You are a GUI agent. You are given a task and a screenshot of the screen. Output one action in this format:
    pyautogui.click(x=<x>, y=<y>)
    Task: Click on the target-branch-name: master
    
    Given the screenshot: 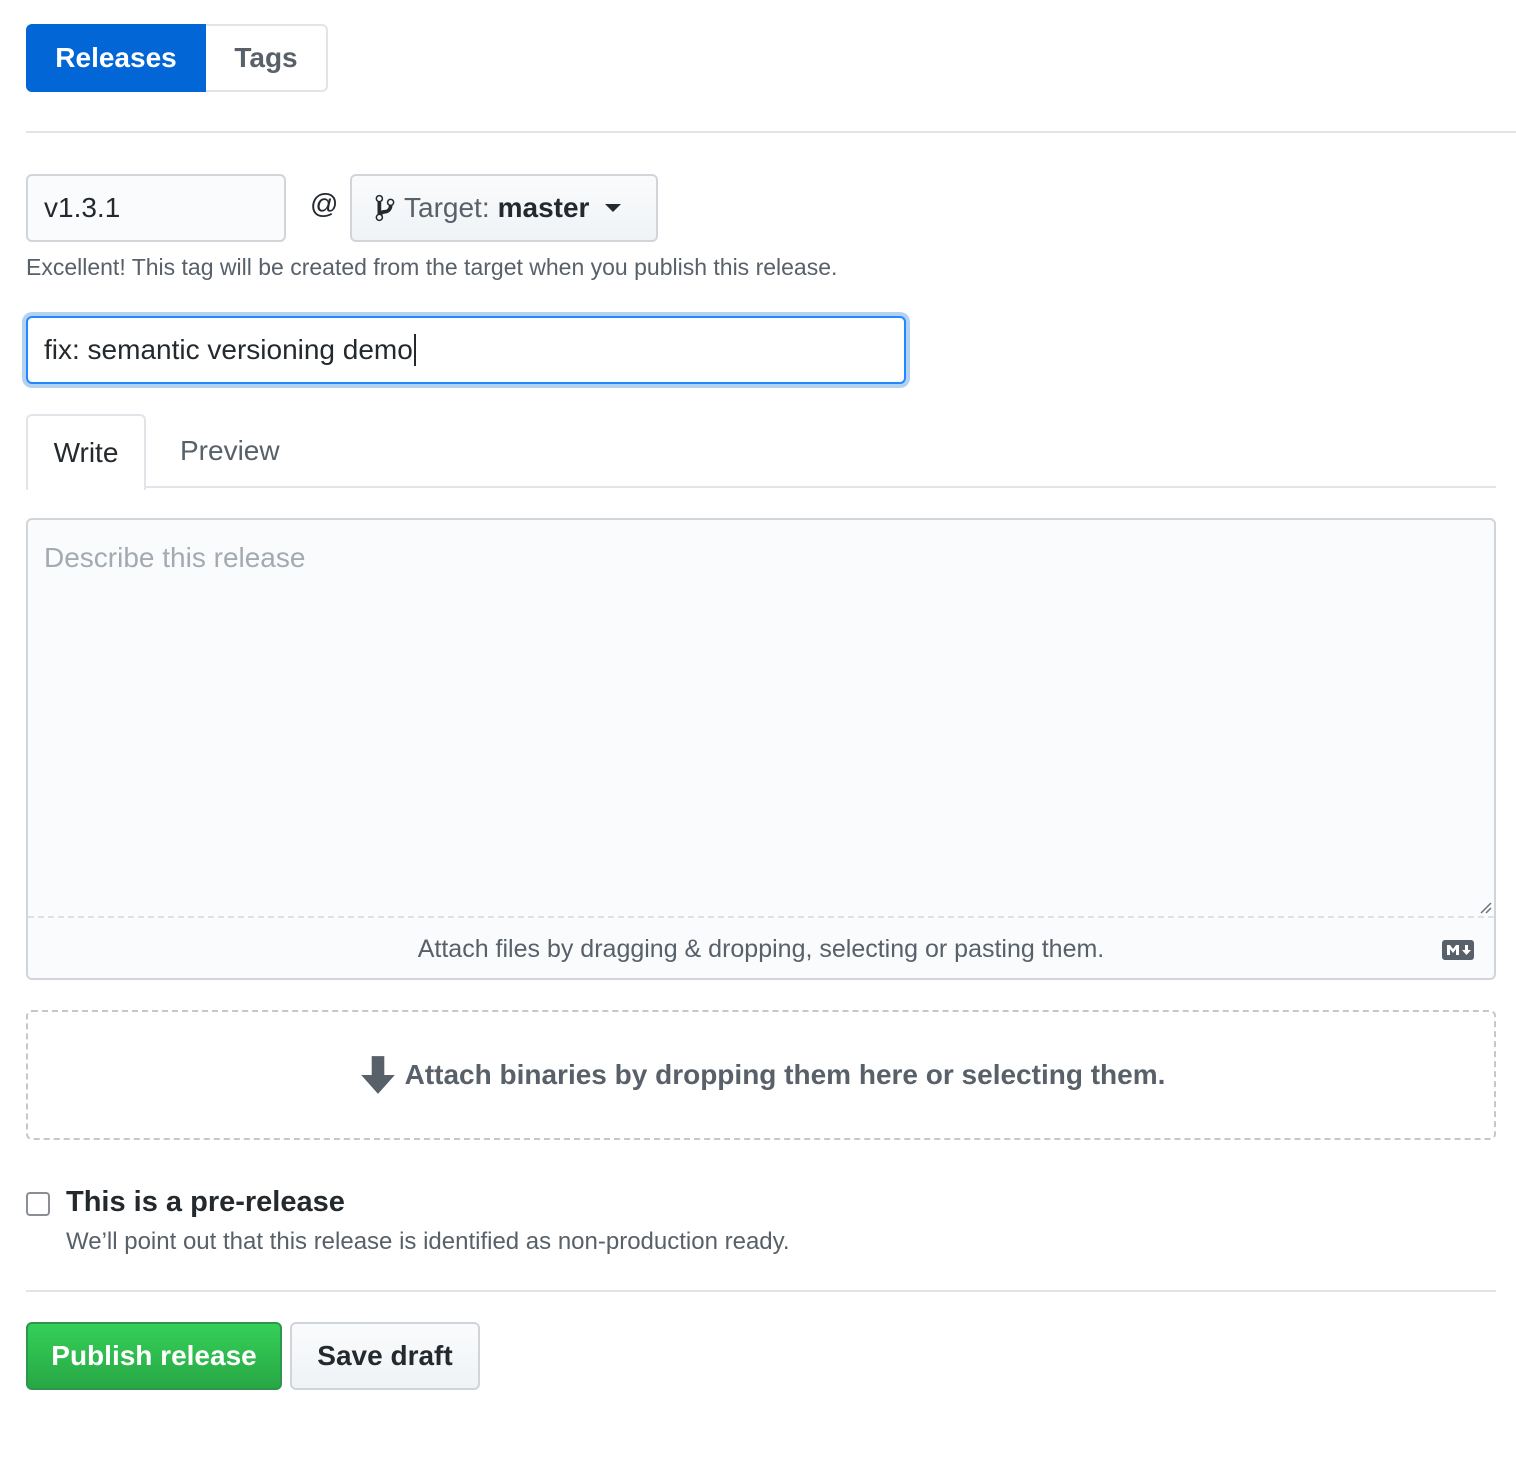 What is the action you would take?
    pyautogui.click(x=543, y=207)
    